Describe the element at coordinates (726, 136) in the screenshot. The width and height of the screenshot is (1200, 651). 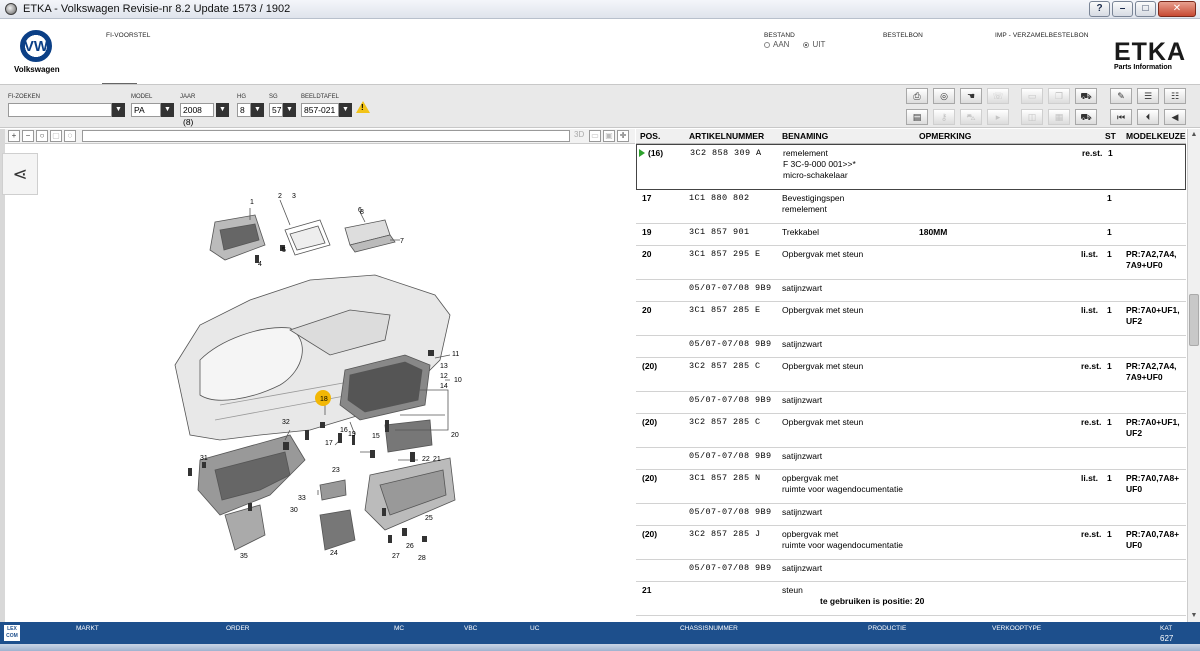
I see `col-artikelnummer: ARTIKELNUMMER` at that location.